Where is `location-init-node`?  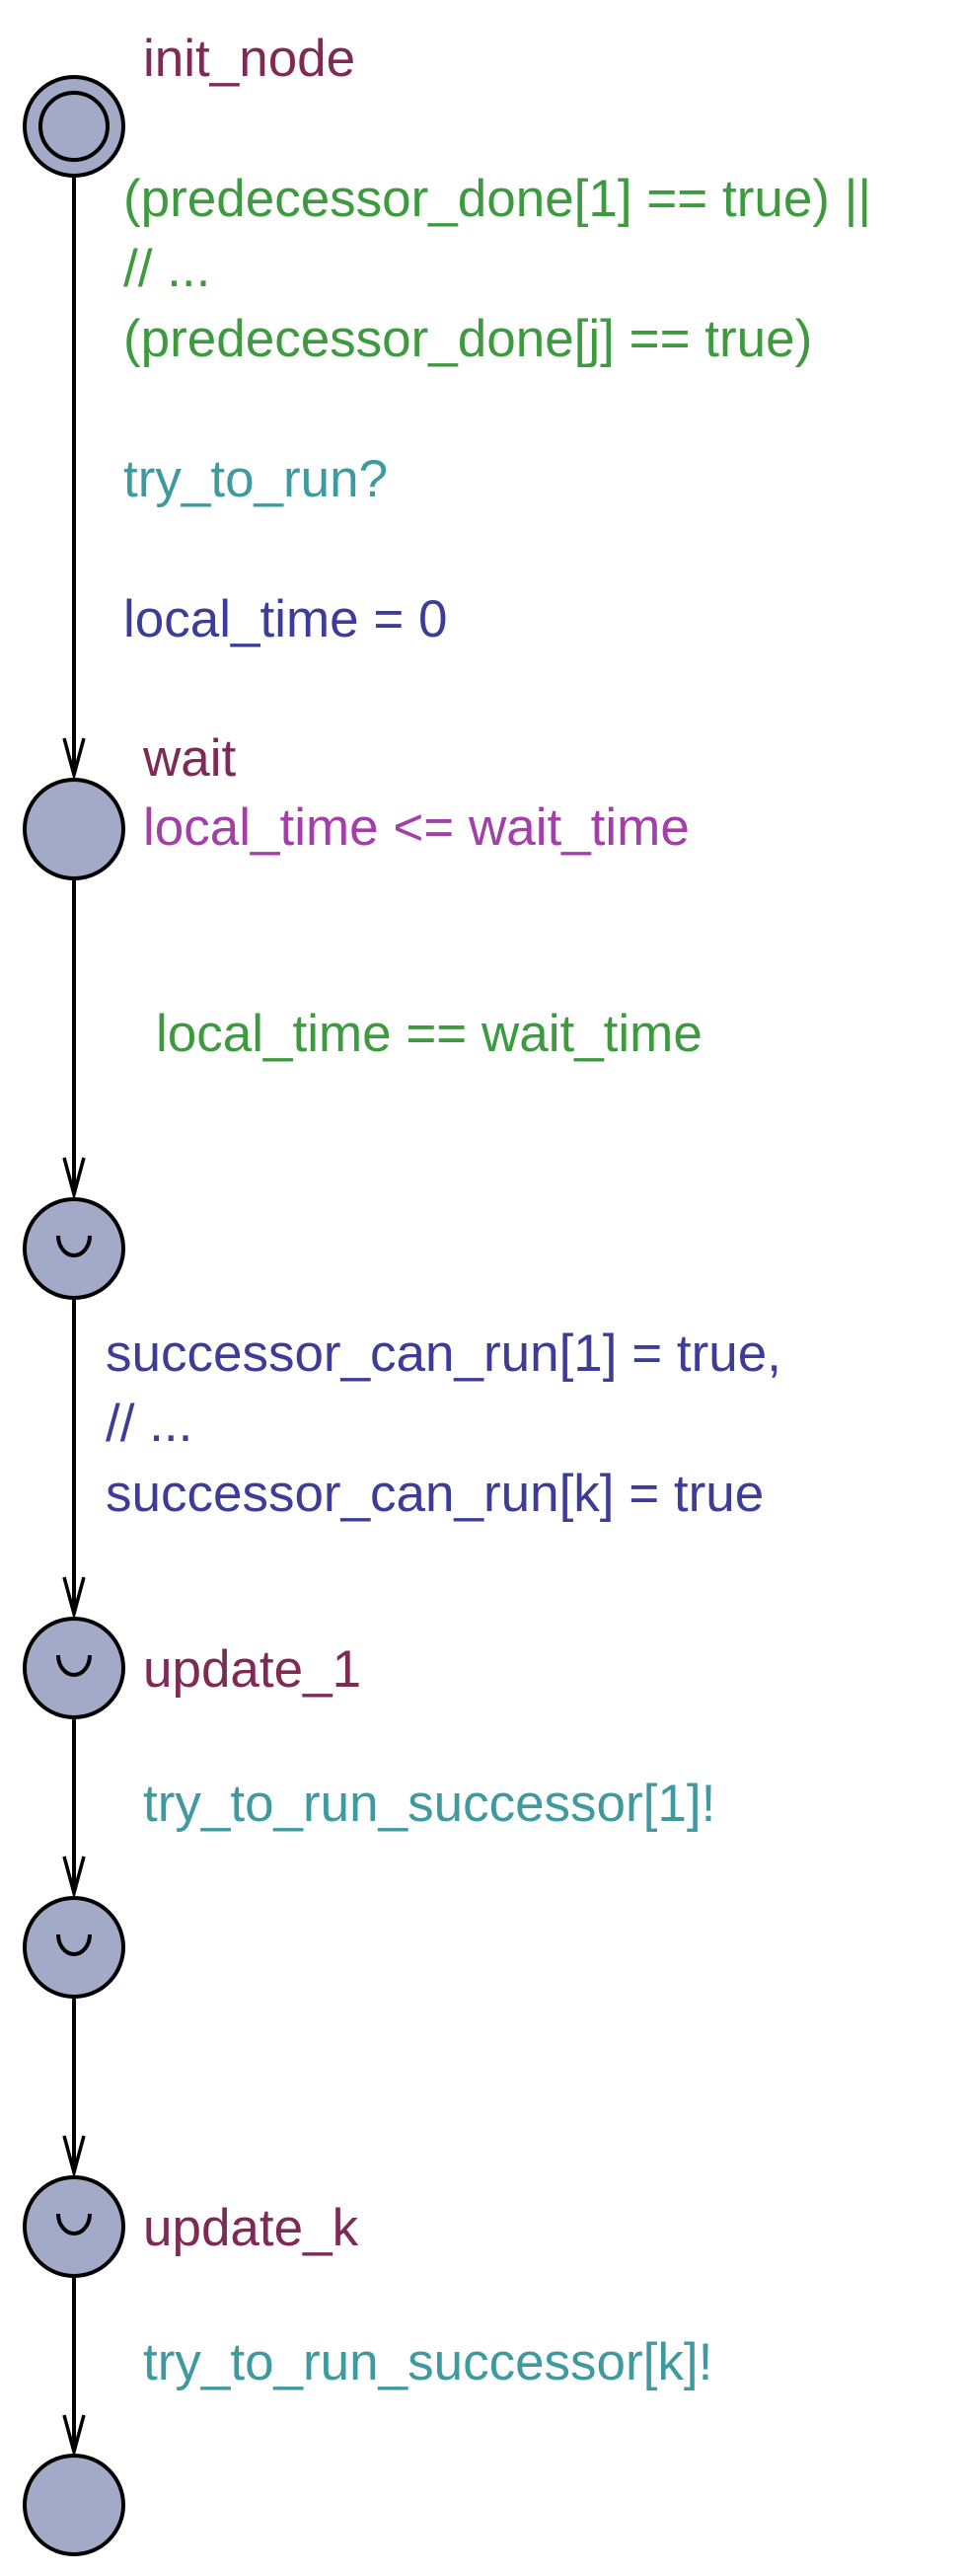
location-init-node is located at coordinates (74, 126).